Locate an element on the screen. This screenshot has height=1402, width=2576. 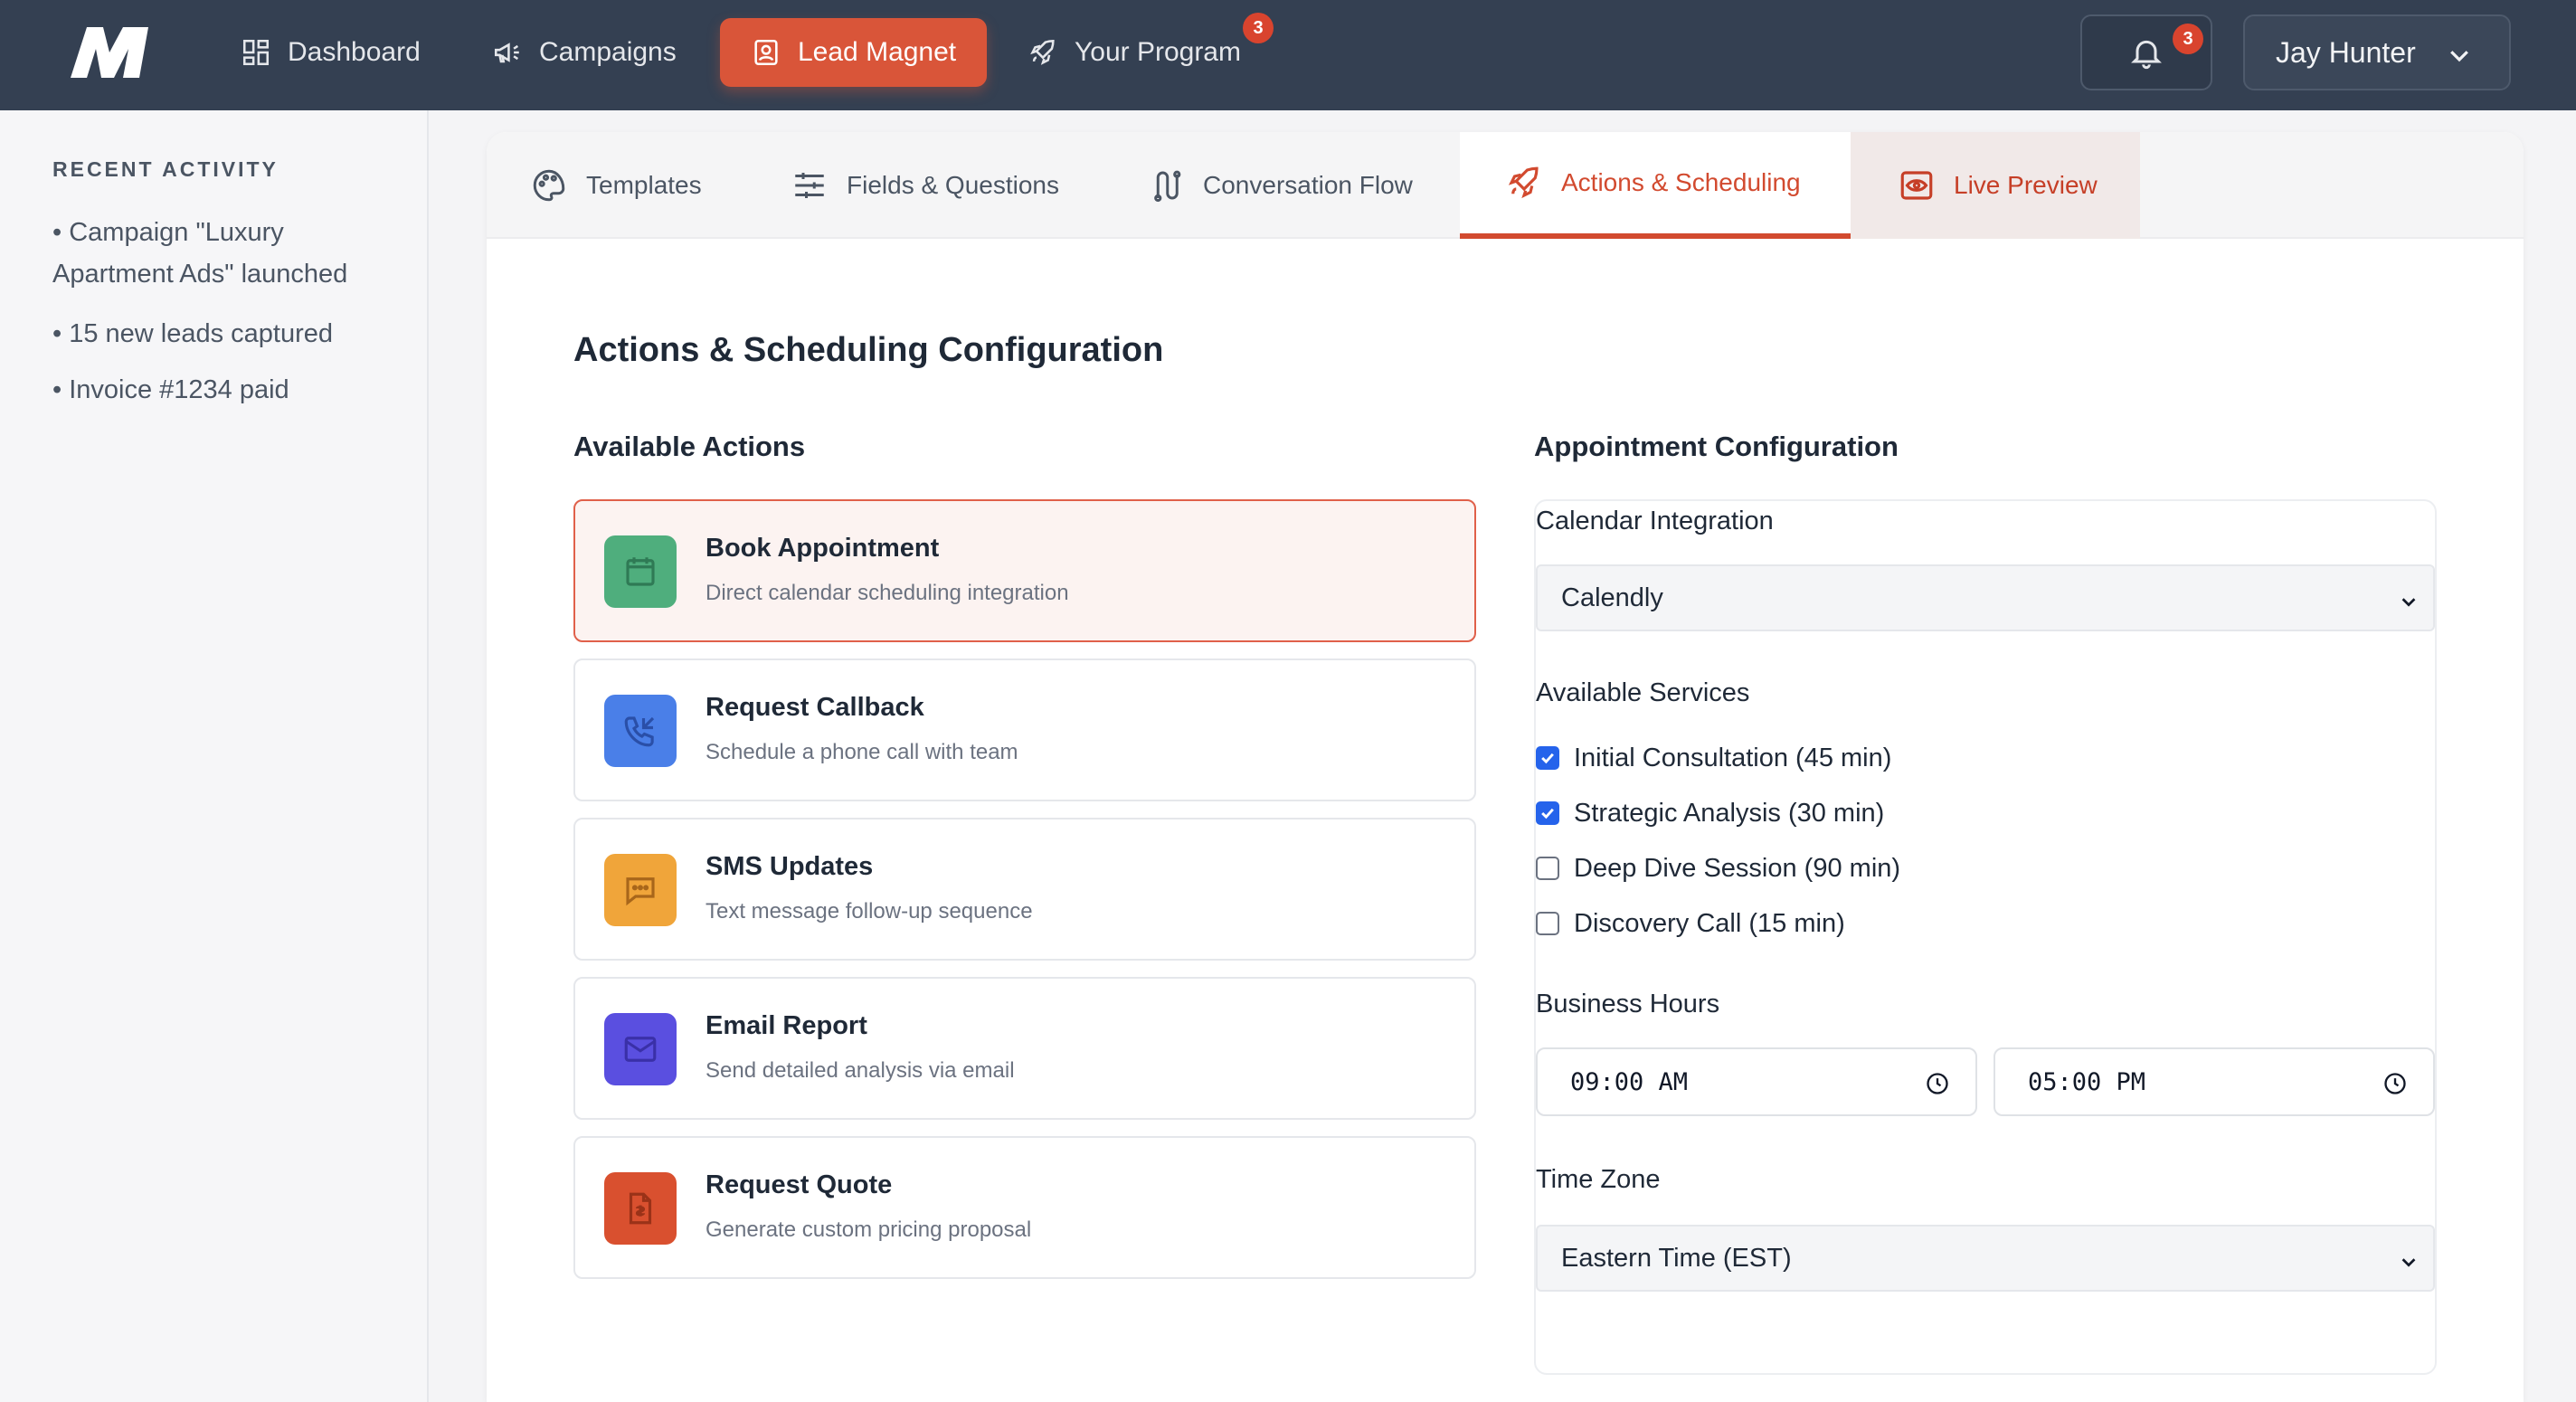
user-menu-button: Jay Hunter is located at coordinates (2377, 52).